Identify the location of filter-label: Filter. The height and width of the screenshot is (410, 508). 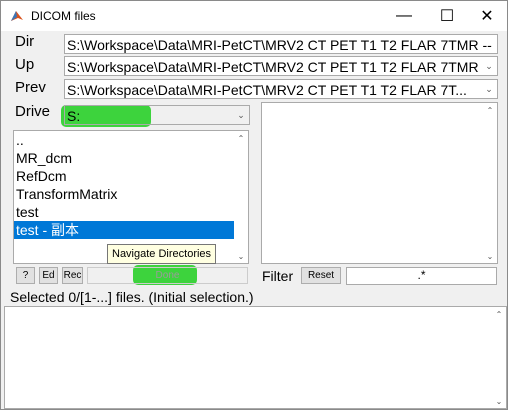
(278, 276).